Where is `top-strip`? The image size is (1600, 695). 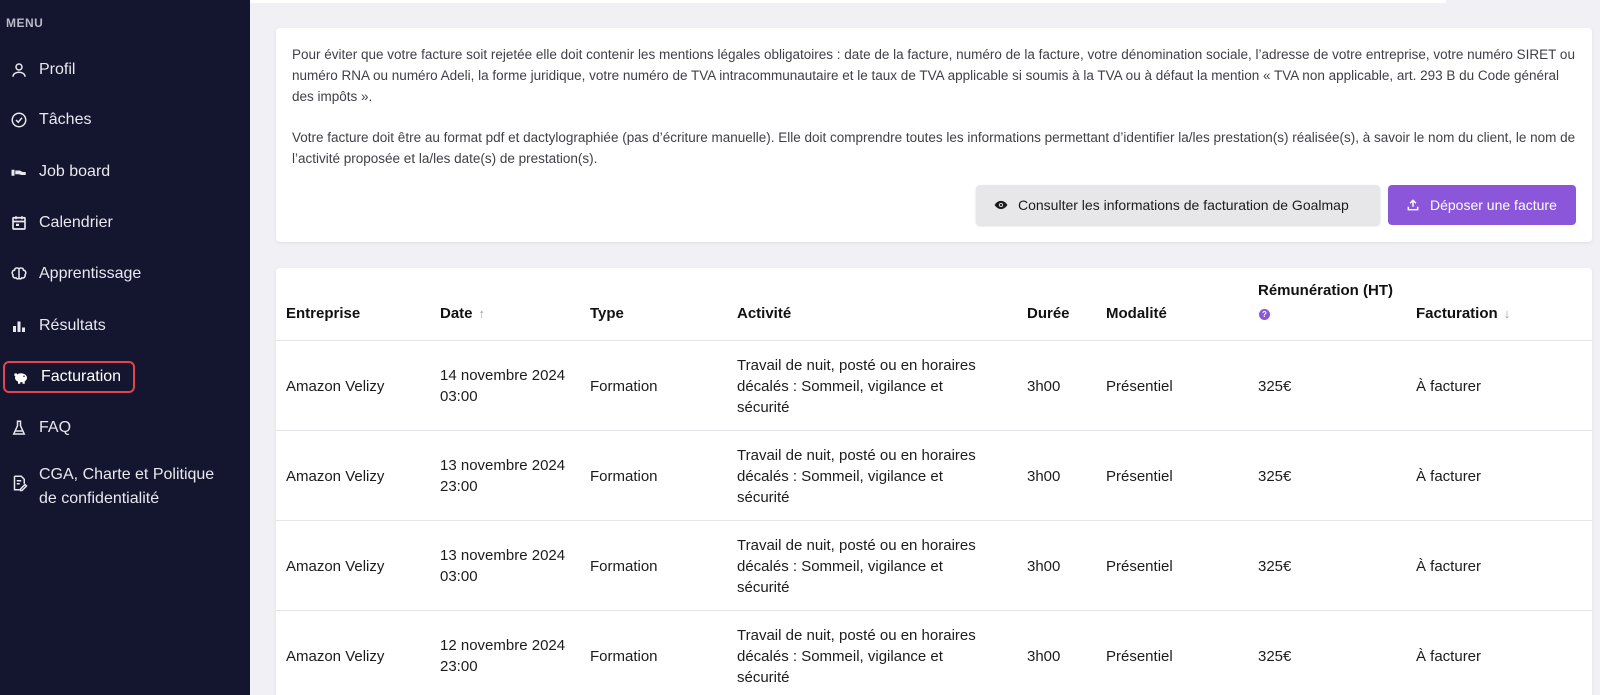 top-strip is located at coordinates (848, 1).